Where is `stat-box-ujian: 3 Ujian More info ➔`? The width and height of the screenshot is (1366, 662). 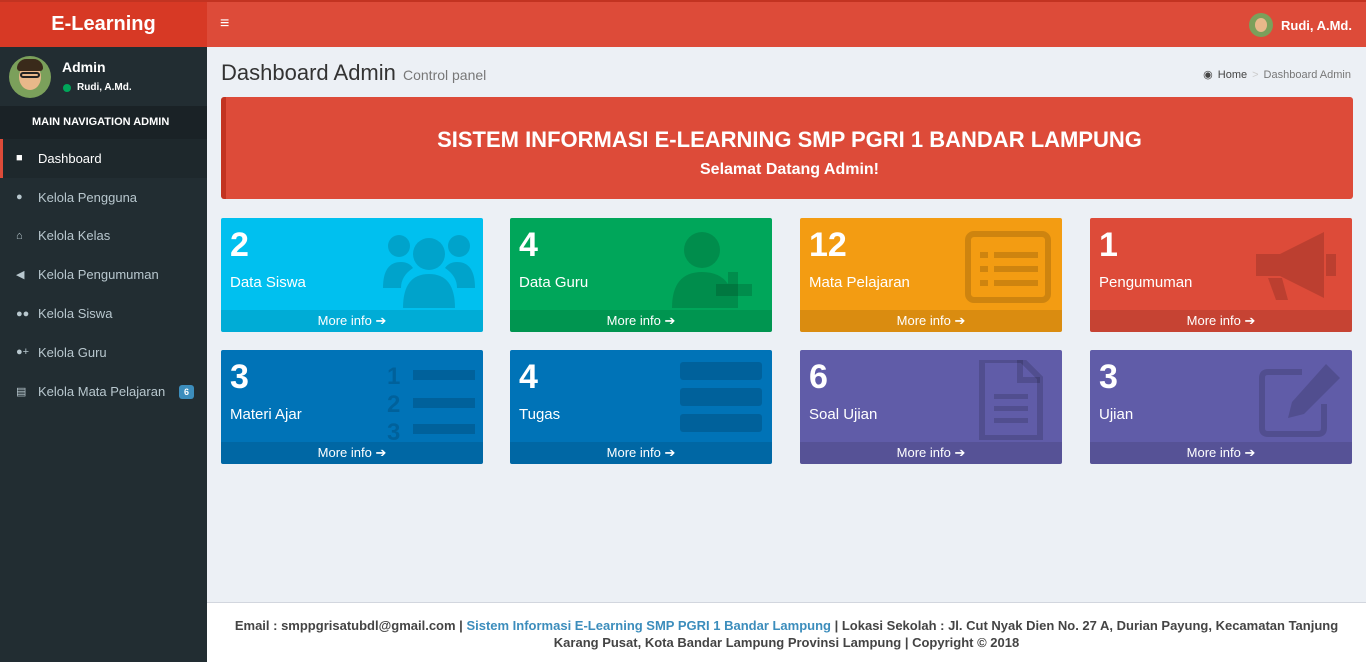 stat-box-ujian: 3 Ujian More info ➔ is located at coordinates (1221, 407).